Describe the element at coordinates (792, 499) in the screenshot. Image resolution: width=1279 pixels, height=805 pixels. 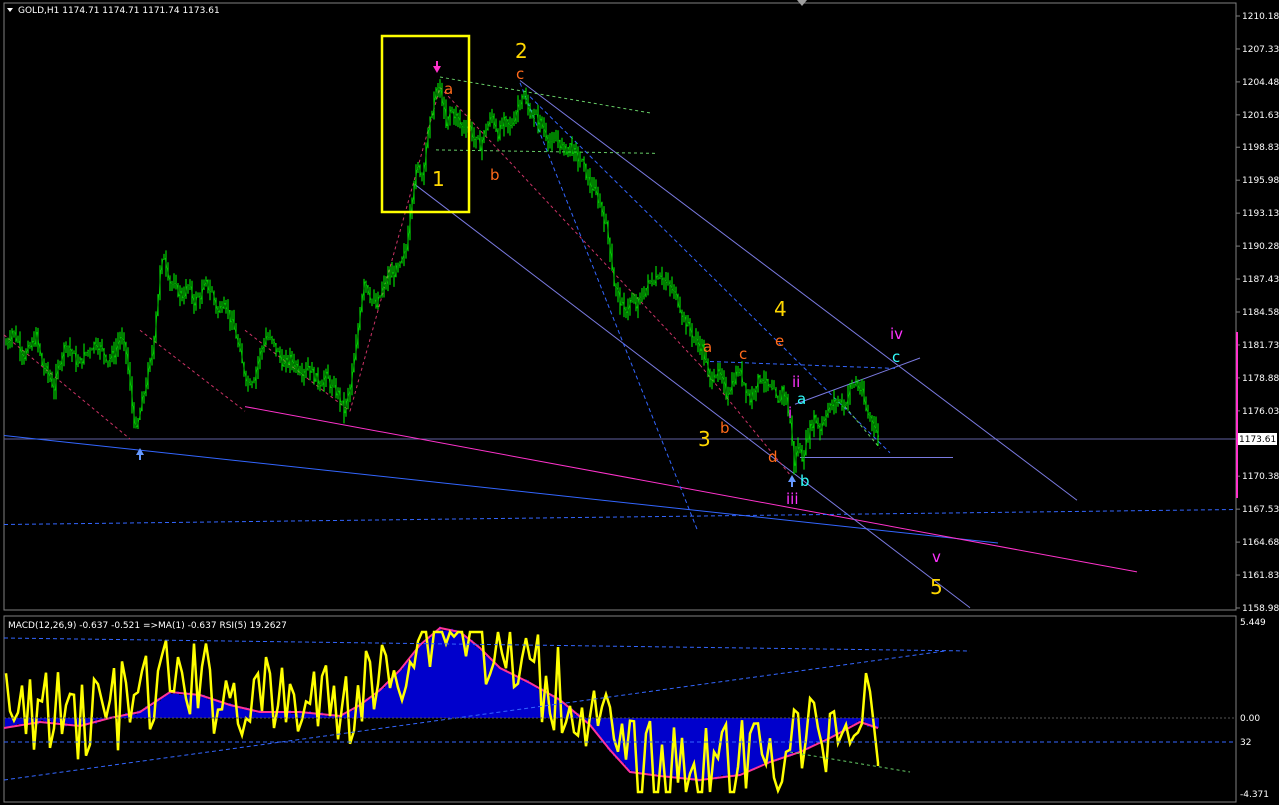
I see `wave-label-iii: iii` at that location.